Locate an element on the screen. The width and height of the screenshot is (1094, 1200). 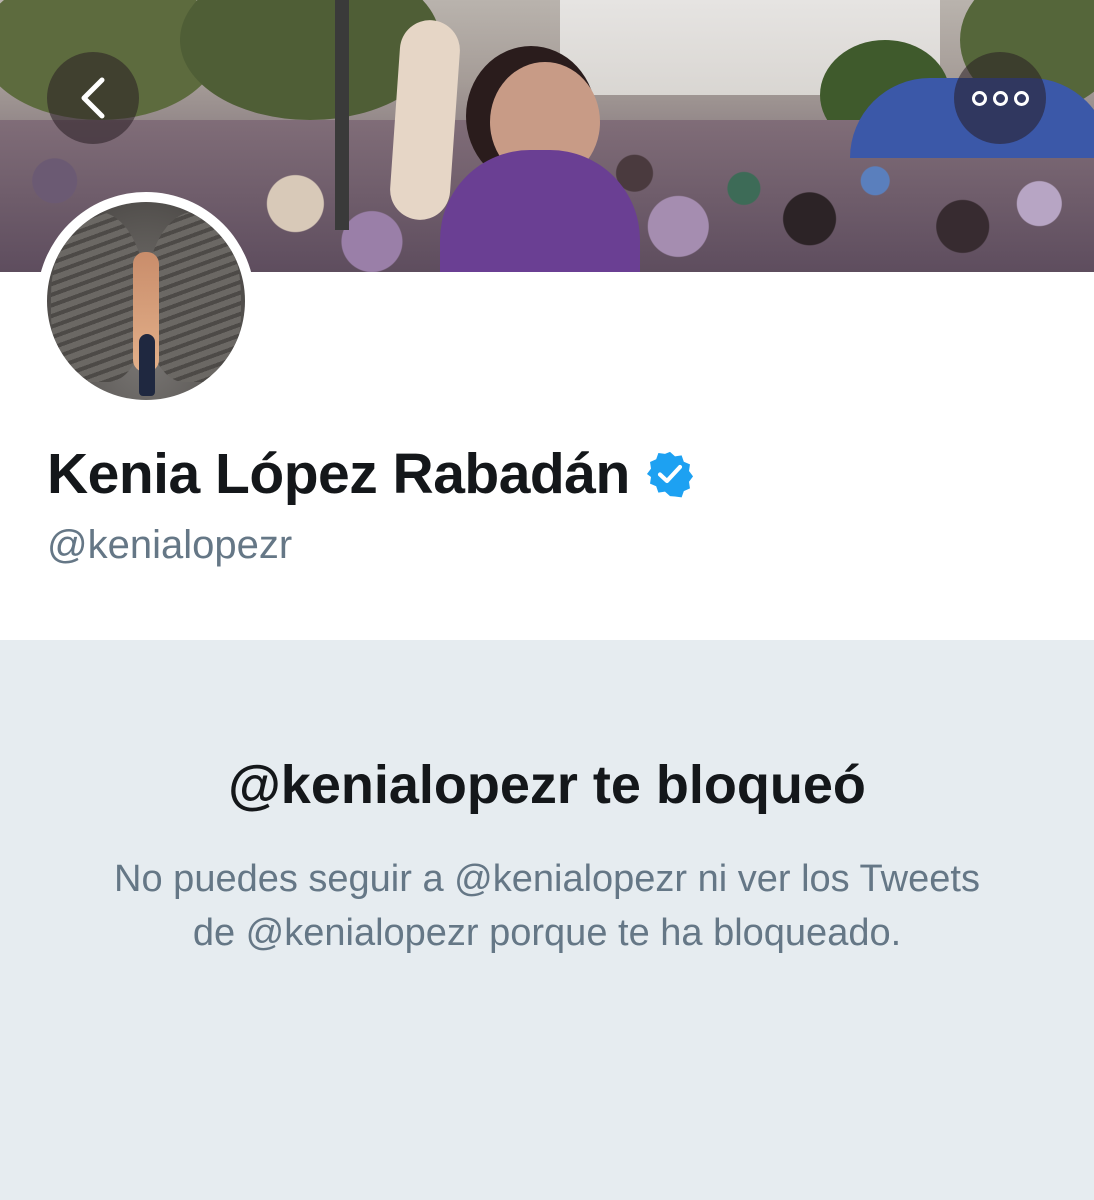
profile-handle: @kenialopezr is located at coordinates (170, 545).